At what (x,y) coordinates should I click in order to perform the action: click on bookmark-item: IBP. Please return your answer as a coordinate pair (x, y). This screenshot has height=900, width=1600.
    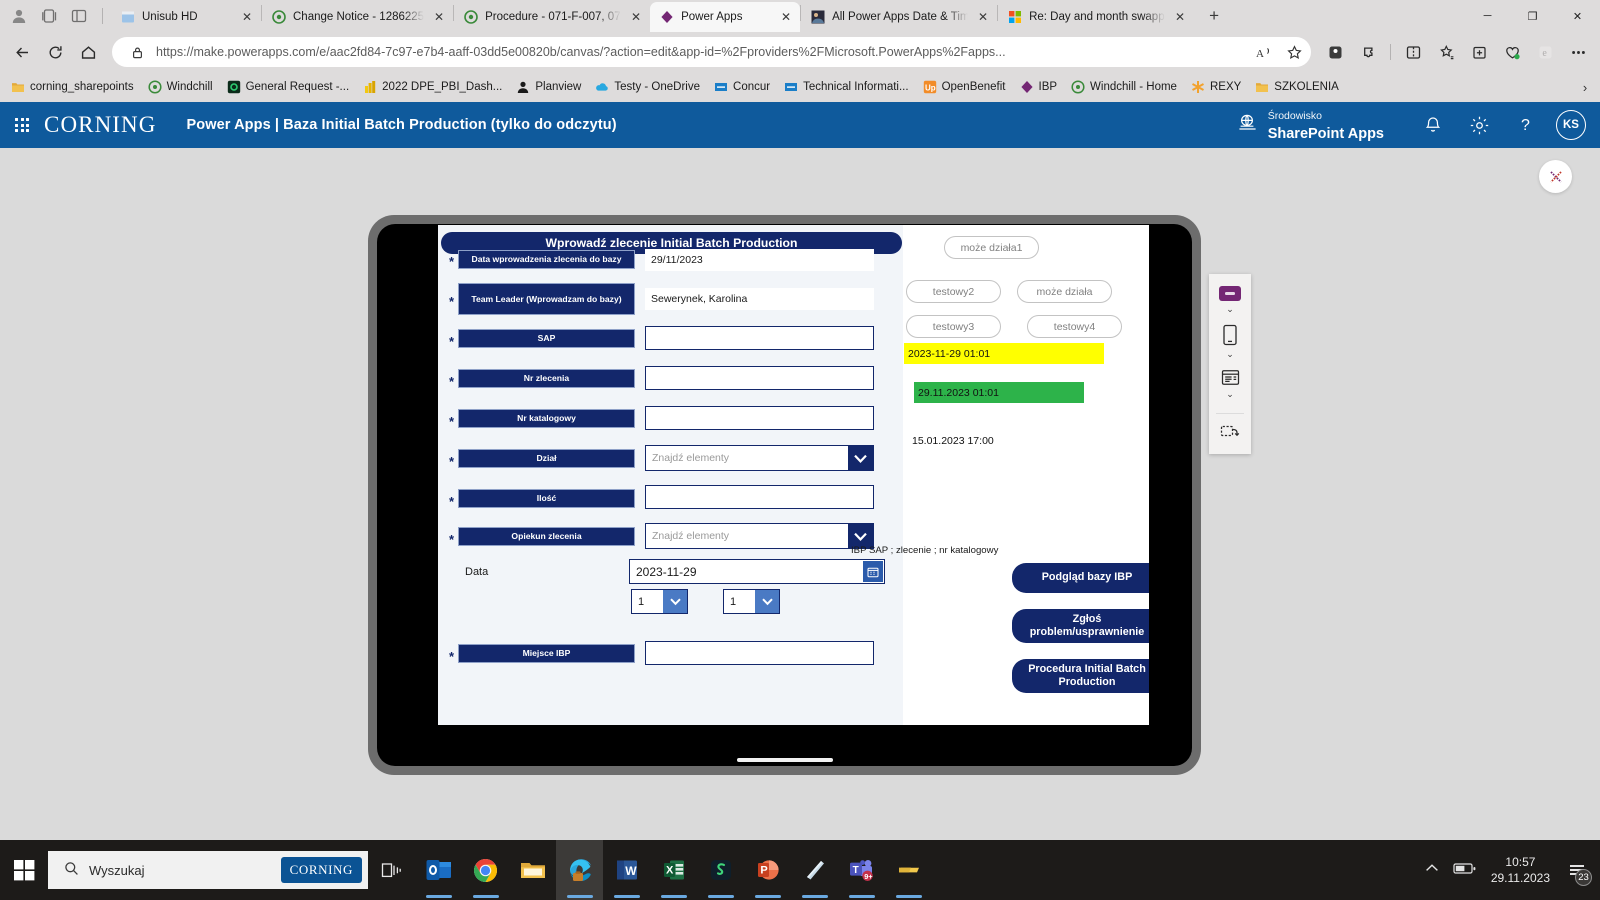
    Looking at the image, I should click on (1039, 87).